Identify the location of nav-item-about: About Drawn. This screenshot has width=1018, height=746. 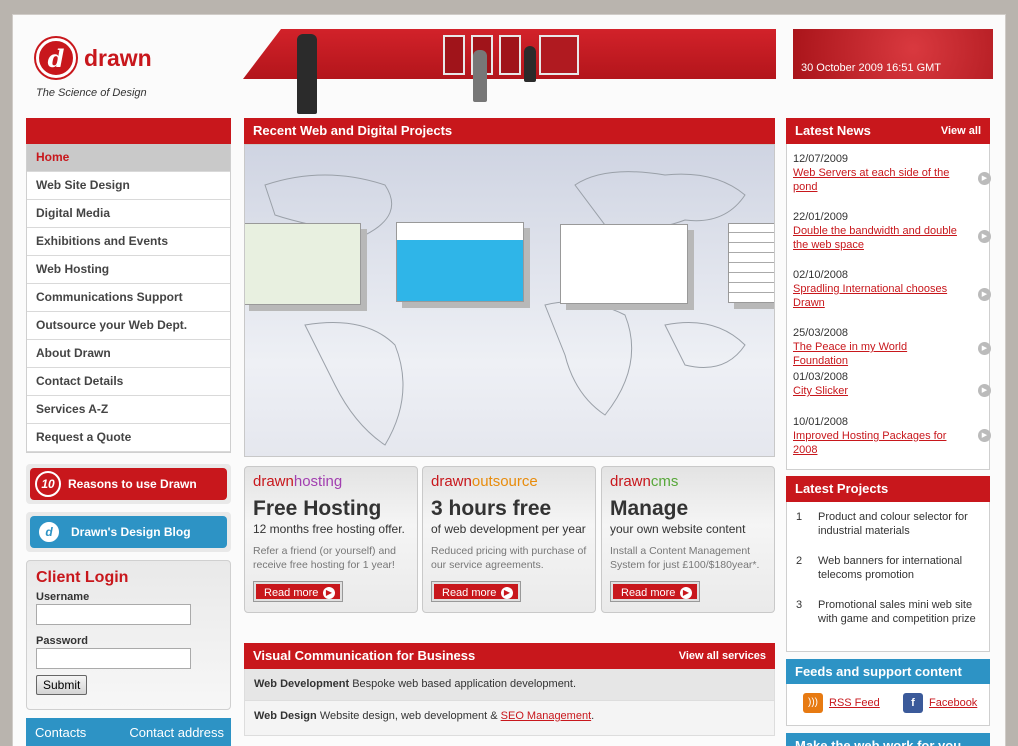
(128, 354).